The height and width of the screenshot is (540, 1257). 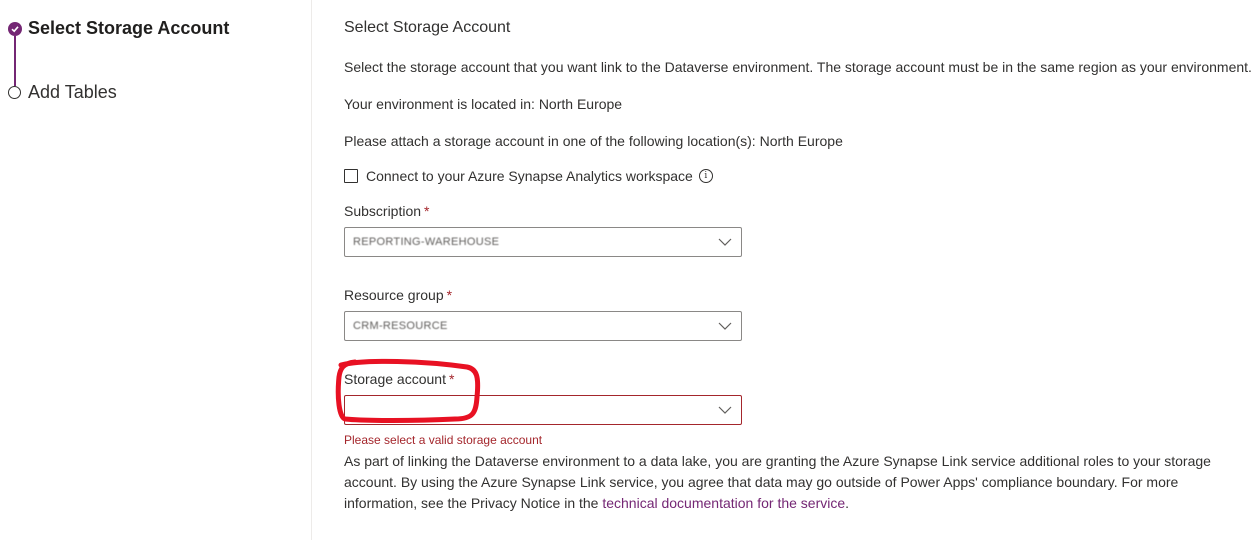 I want to click on subscription-label: Subscription *, so click(x=387, y=211).